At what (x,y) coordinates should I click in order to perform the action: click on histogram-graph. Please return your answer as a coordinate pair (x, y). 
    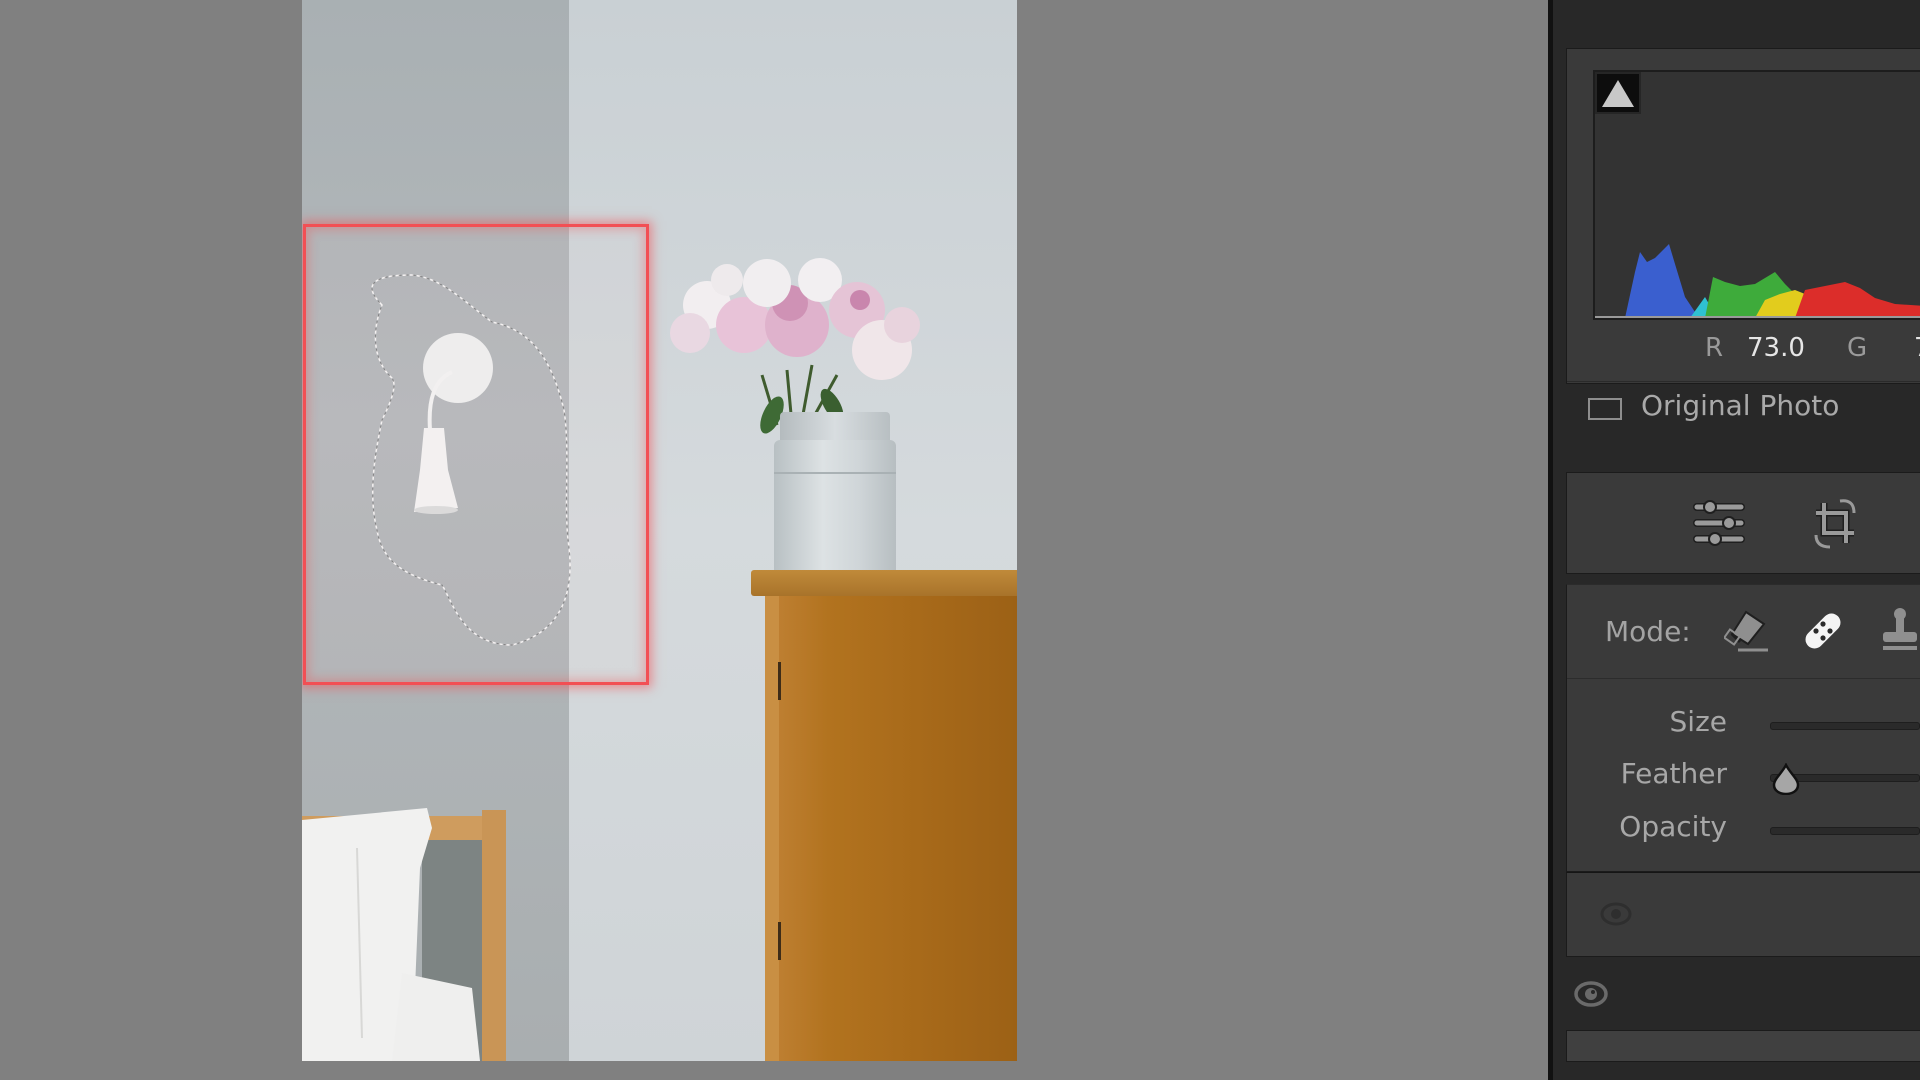
    Looking at the image, I should click on (1757, 281).